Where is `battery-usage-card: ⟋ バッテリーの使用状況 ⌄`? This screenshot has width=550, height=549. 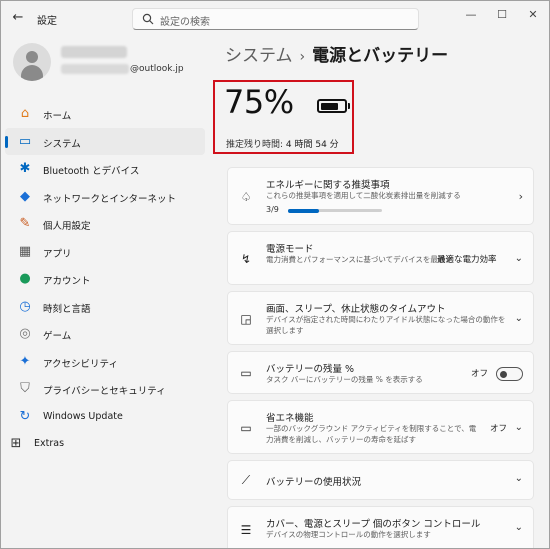 battery-usage-card: ⟋ バッテリーの使用状況 ⌄ is located at coordinates (380, 480).